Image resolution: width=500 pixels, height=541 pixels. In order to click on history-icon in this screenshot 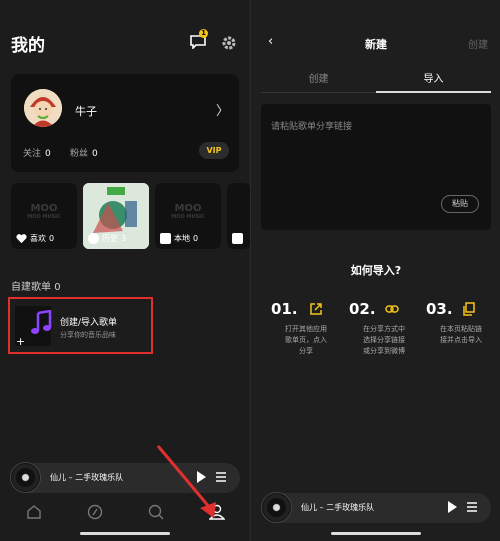, I will do `click(93, 238)`.